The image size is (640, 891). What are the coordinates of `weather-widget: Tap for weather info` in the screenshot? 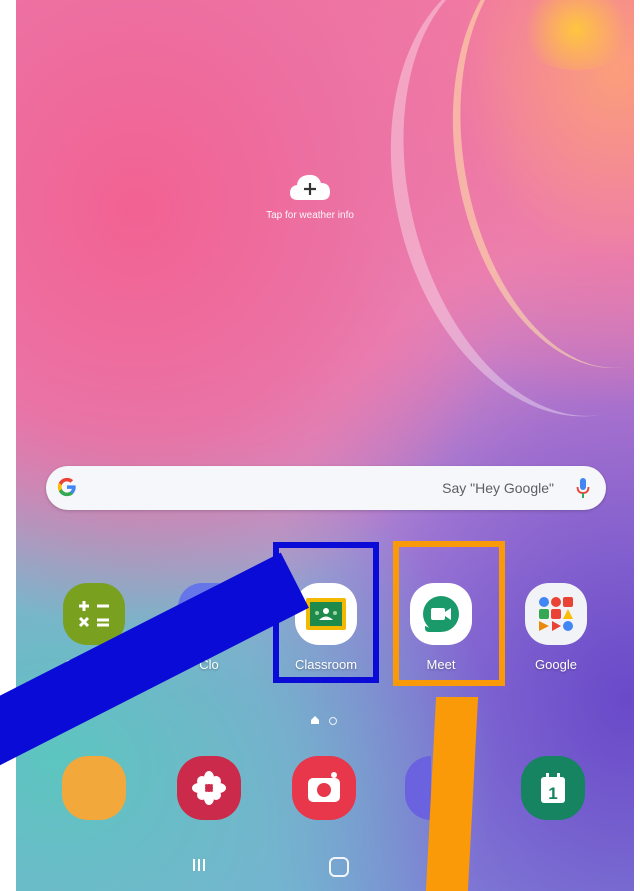 It's located at (310, 196).